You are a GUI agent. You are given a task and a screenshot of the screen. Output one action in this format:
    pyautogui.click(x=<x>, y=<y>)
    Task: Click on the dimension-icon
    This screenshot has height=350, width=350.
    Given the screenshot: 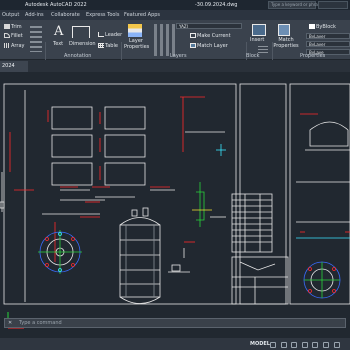 What is the action you would take?
    pyautogui.click(x=81, y=32)
    